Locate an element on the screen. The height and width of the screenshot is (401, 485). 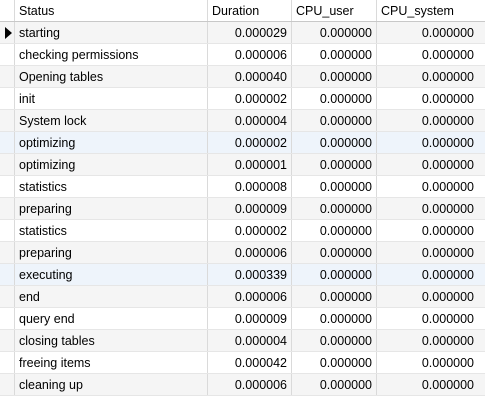
column-header-status: Status is located at coordinates (111, 10).